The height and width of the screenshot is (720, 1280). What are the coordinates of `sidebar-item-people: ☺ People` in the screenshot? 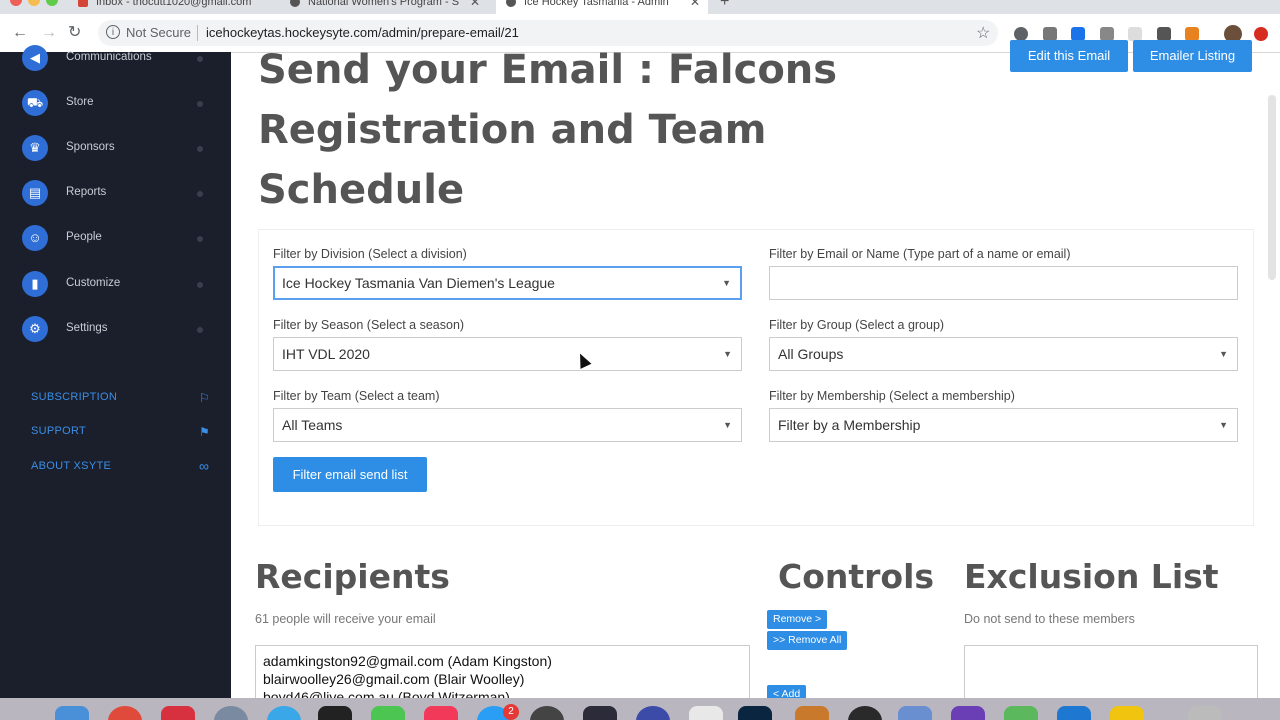 It's located at (115, 239).